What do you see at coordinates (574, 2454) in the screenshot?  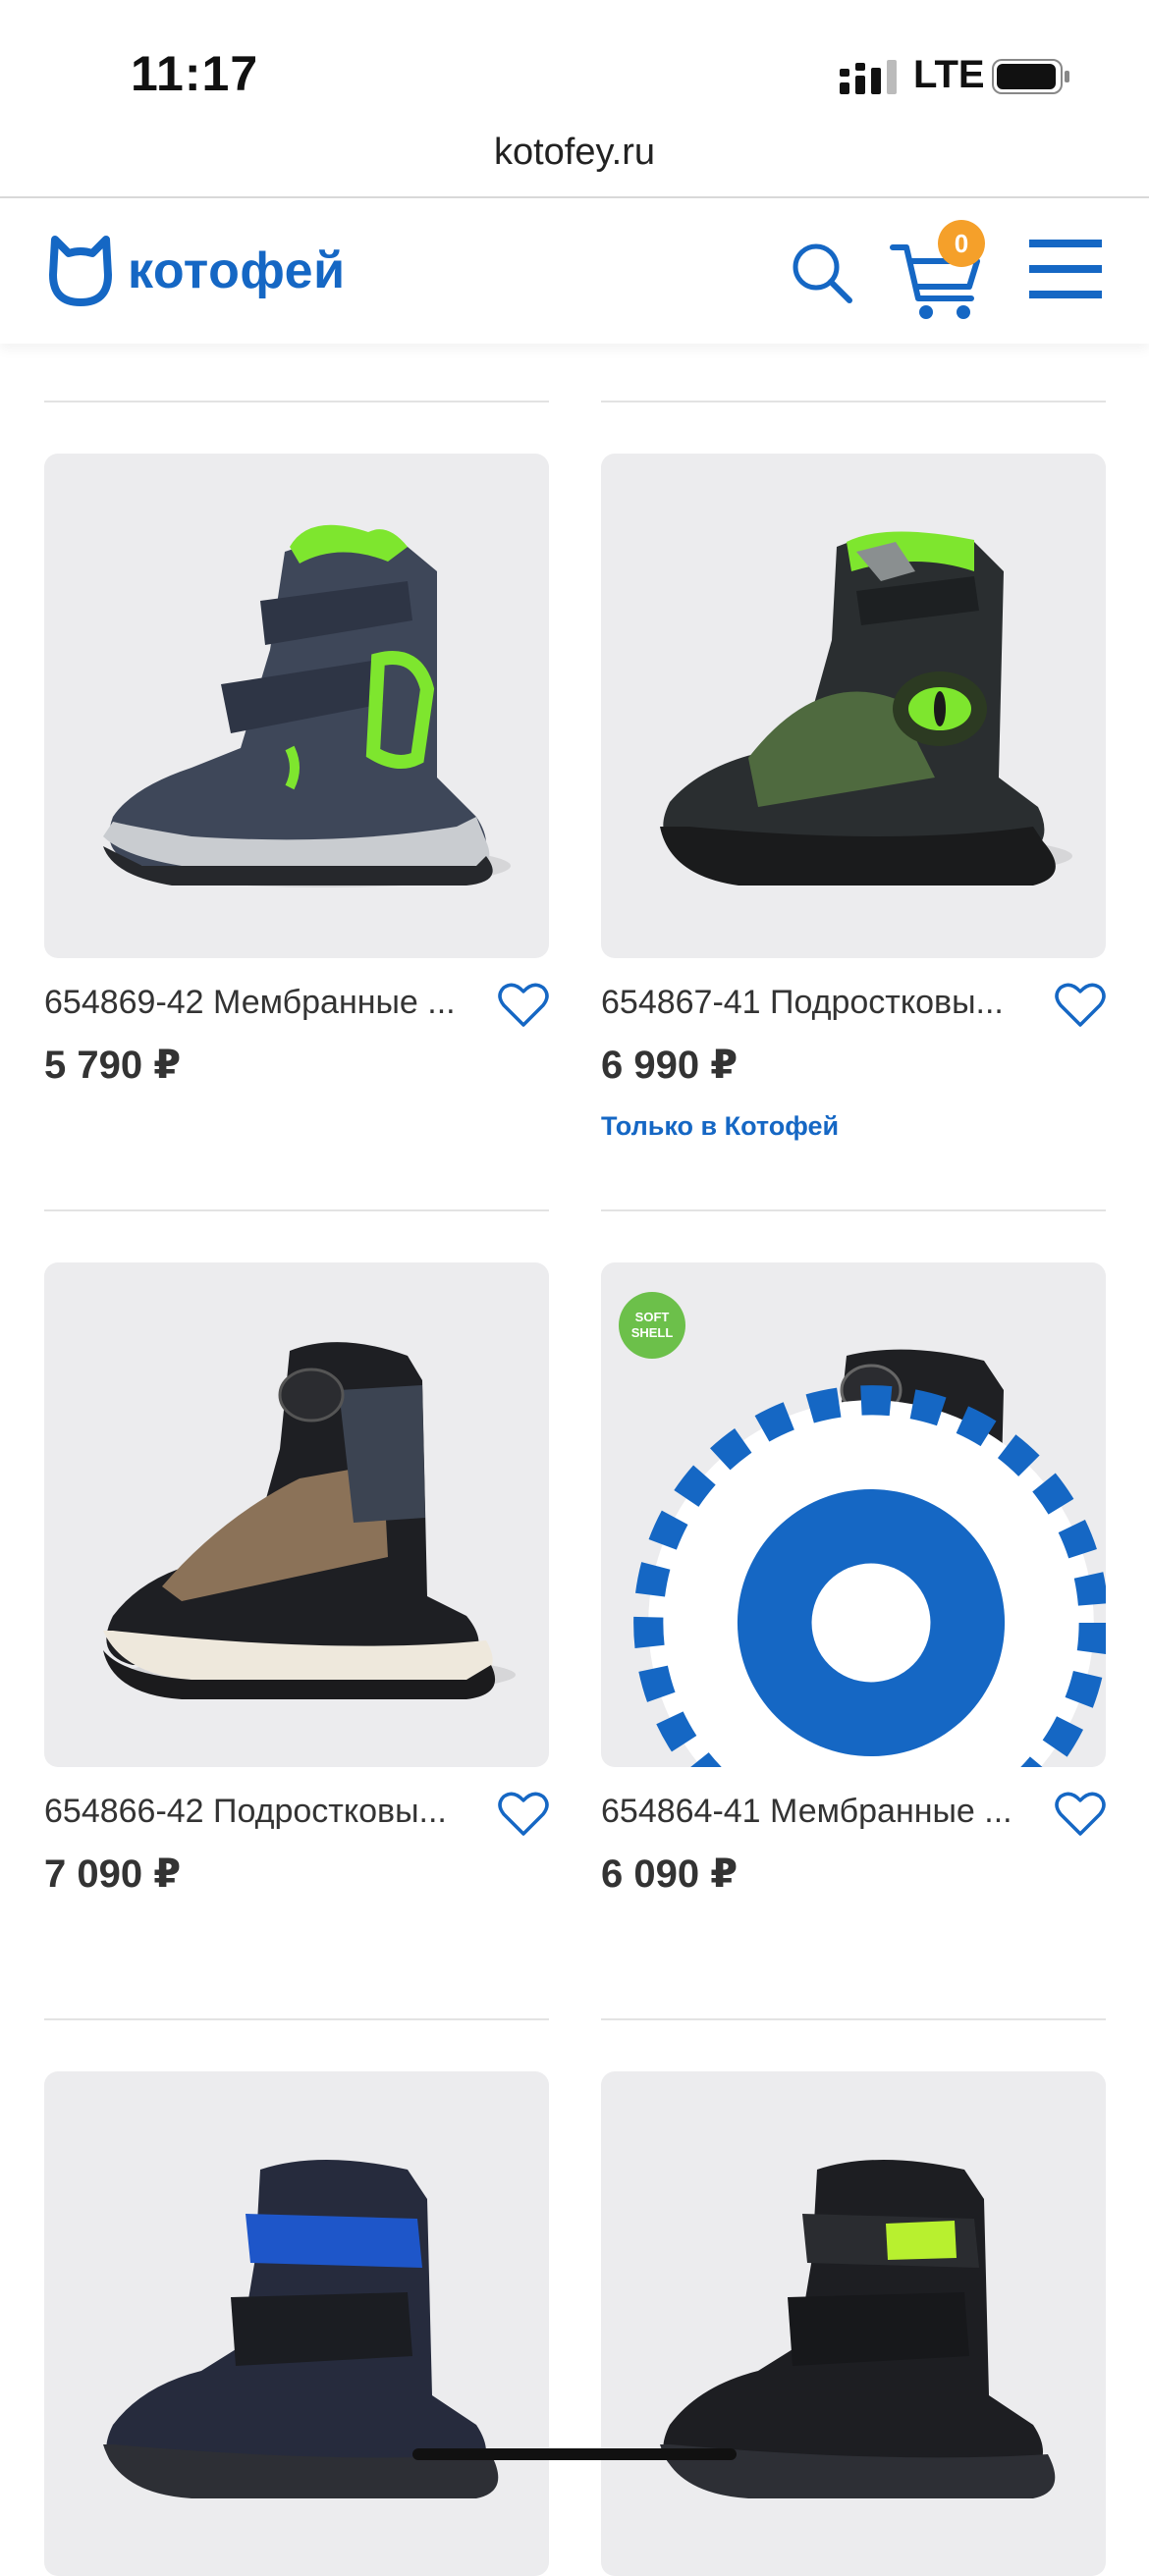 I see `home-indicator` at bounding box center [574, 2454].